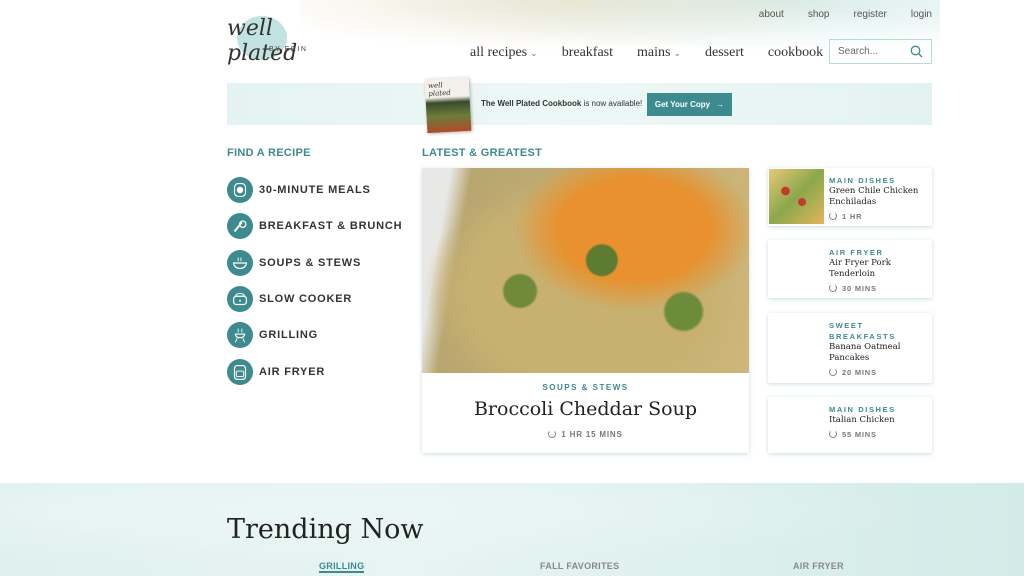 The width and height of the screenshot is (1024, 576). I want to click on nav-register: register, so click(870, 14).